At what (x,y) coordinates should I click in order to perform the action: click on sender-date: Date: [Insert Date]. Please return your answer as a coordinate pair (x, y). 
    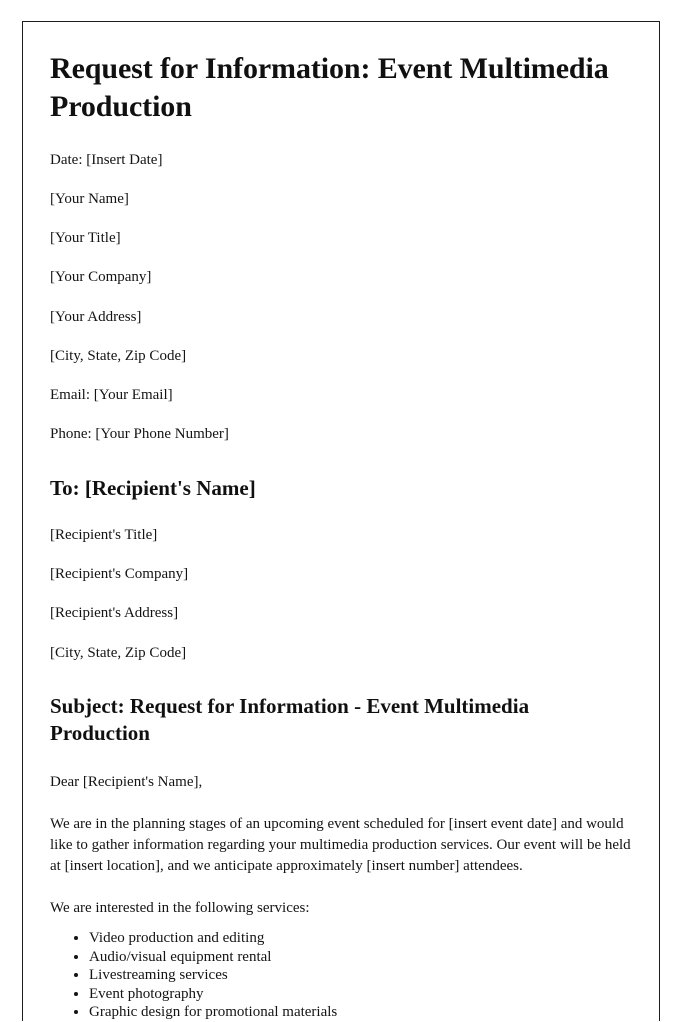
    Looking at the image, I should click on (106, 159).